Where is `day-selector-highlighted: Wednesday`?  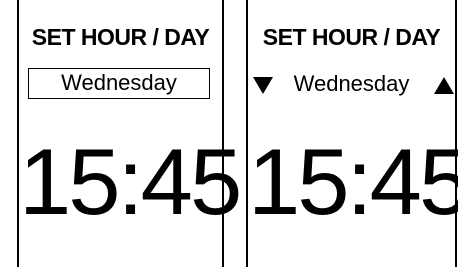
day-selector-highlighted: Wednesday is located at coordinates (119, 83).